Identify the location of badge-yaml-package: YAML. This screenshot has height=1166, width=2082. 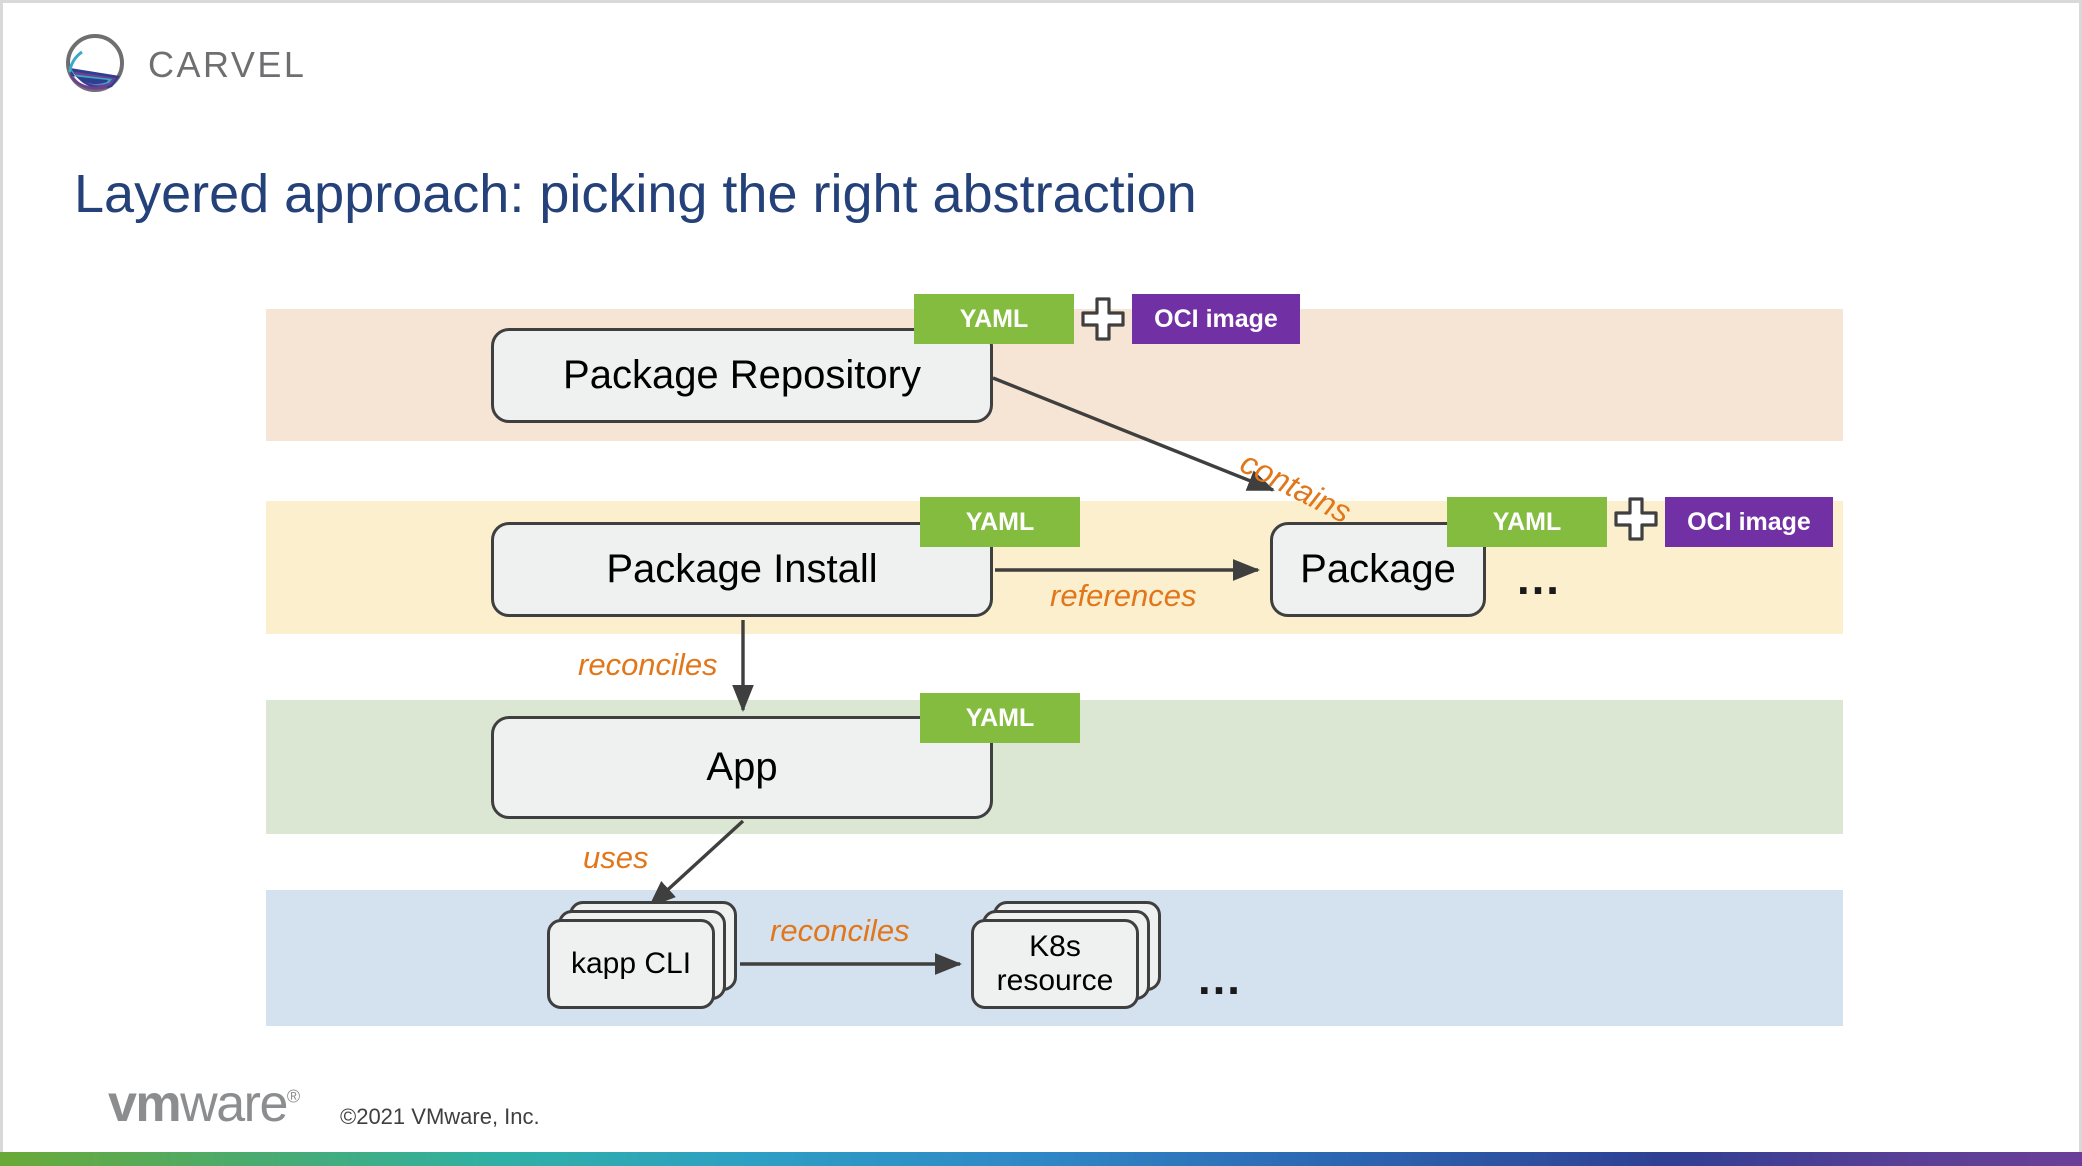
(1527, 522).